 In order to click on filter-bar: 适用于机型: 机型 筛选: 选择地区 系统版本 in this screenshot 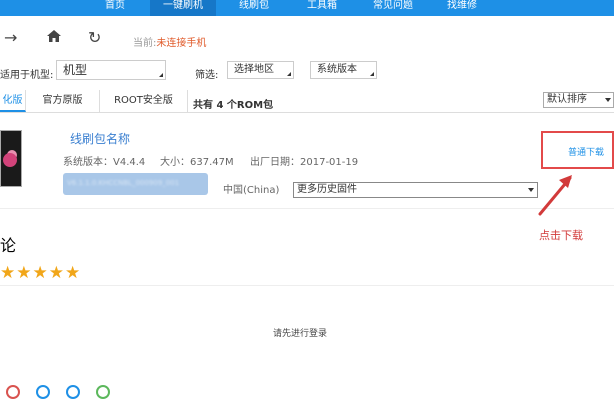, I will do `click(307, 71)`.